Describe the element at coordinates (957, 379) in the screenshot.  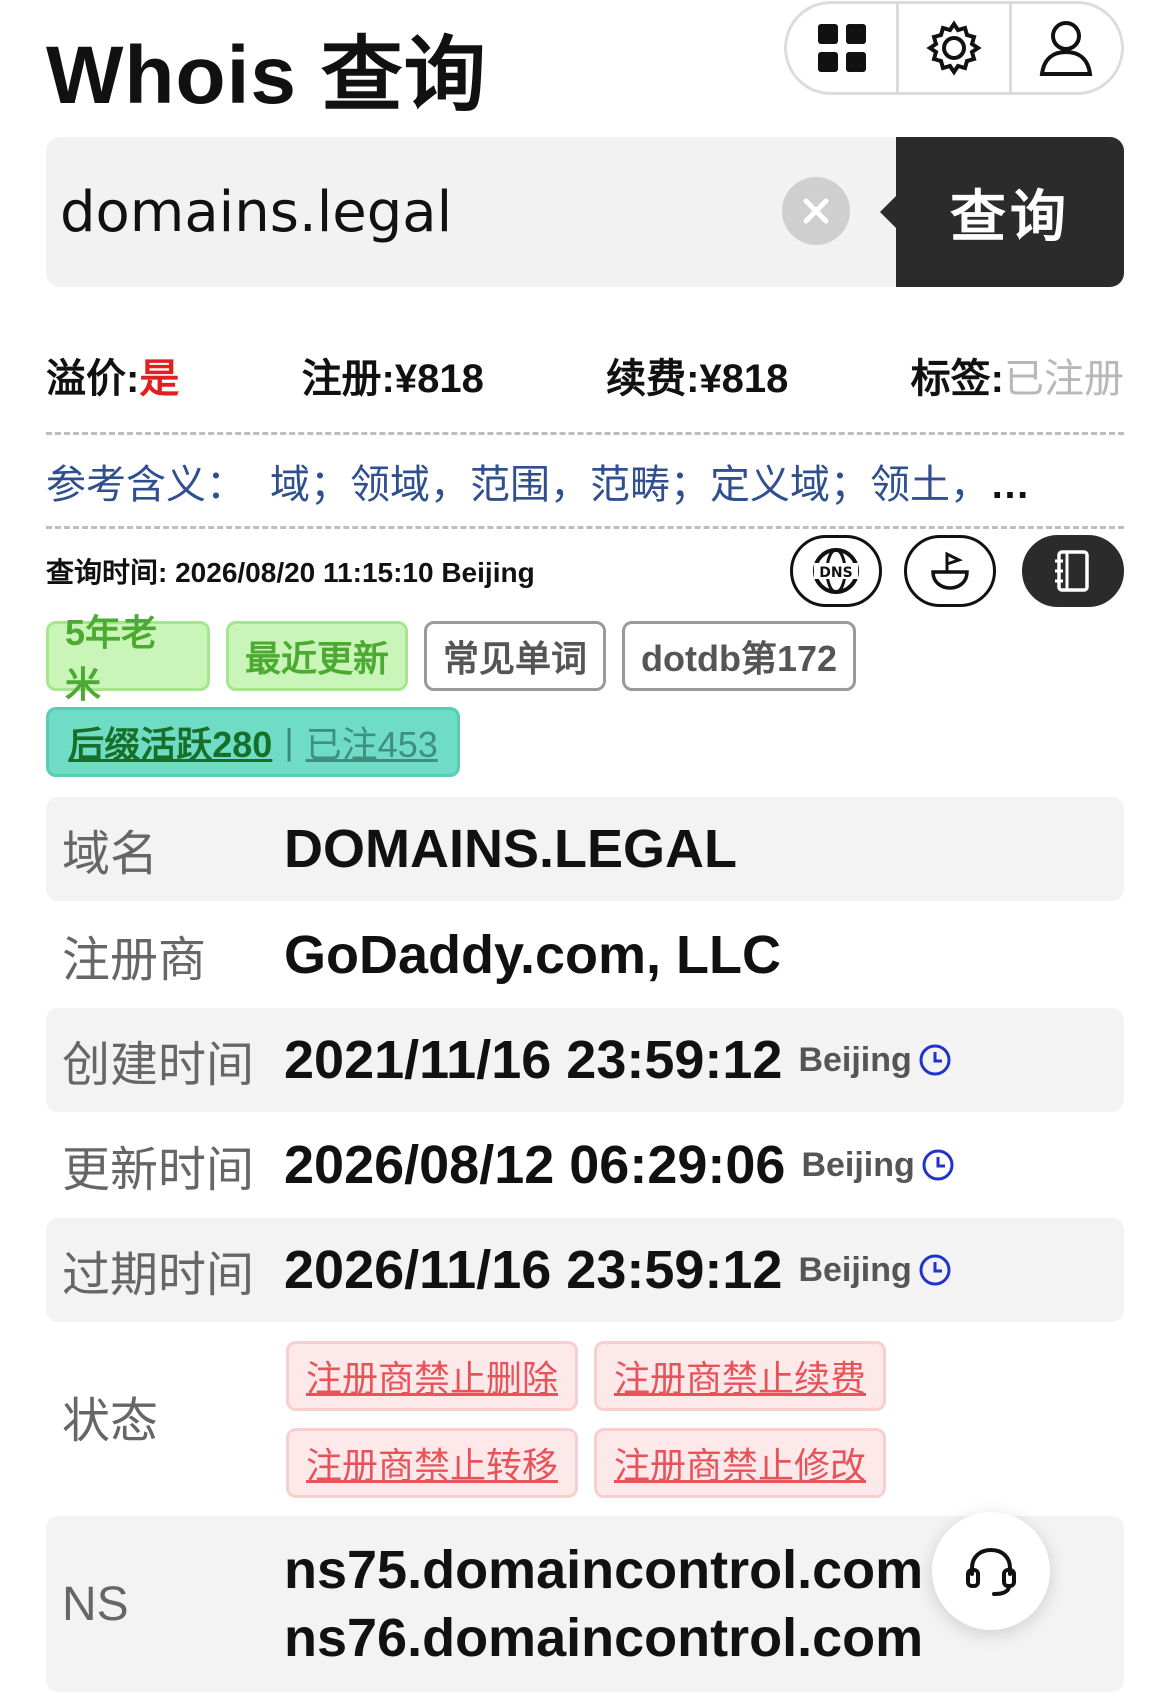
I see `tag-label: 标签:` at that location.